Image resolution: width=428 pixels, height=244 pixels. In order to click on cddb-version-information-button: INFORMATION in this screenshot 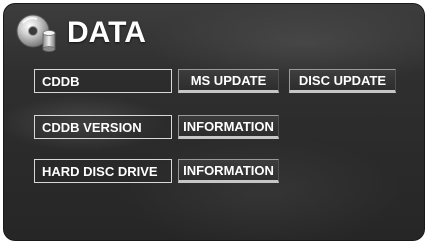, I will do `click(228, 127)`.